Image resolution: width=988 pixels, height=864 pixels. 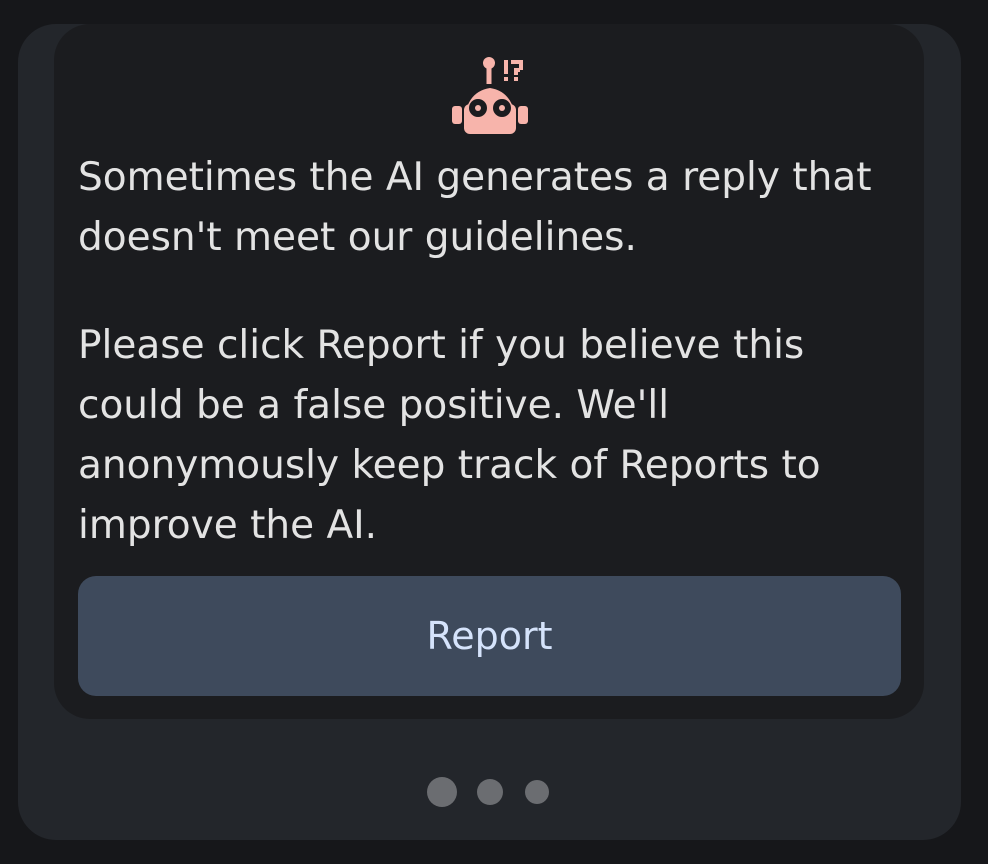 I want to click on report-button: Report, so click(x=489, y=636).